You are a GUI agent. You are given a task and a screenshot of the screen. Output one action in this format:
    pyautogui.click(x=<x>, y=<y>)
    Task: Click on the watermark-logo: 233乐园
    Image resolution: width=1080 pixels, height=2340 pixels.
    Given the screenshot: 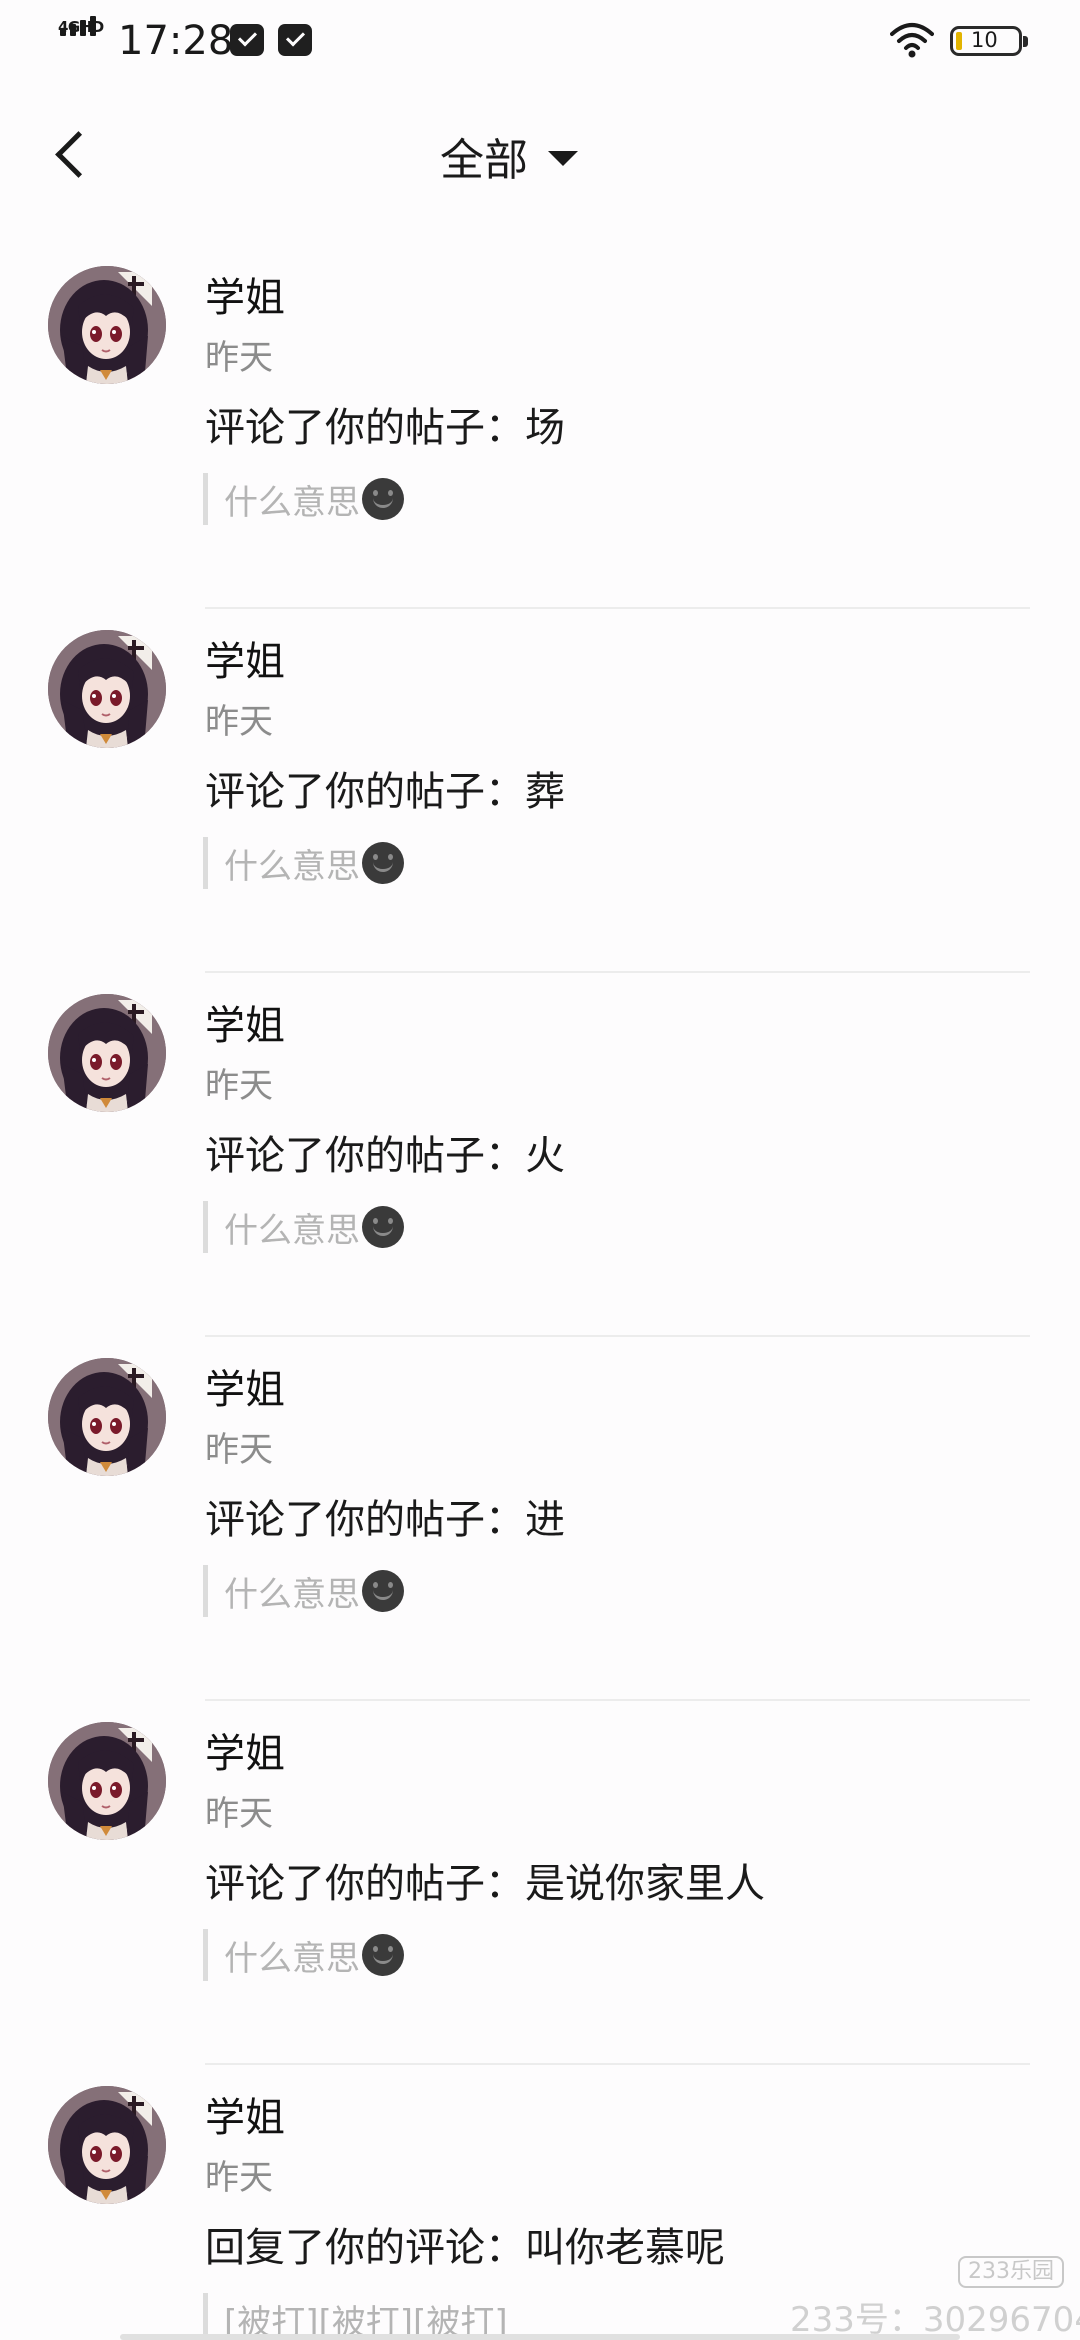 What is the action you would take?
    pyautogui.click(x=1011, y=2272)
    